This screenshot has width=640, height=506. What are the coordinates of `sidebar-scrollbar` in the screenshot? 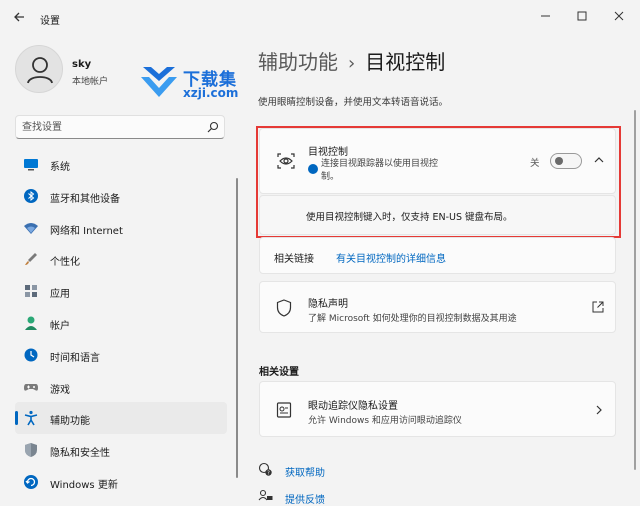 It's located at (237, 328).